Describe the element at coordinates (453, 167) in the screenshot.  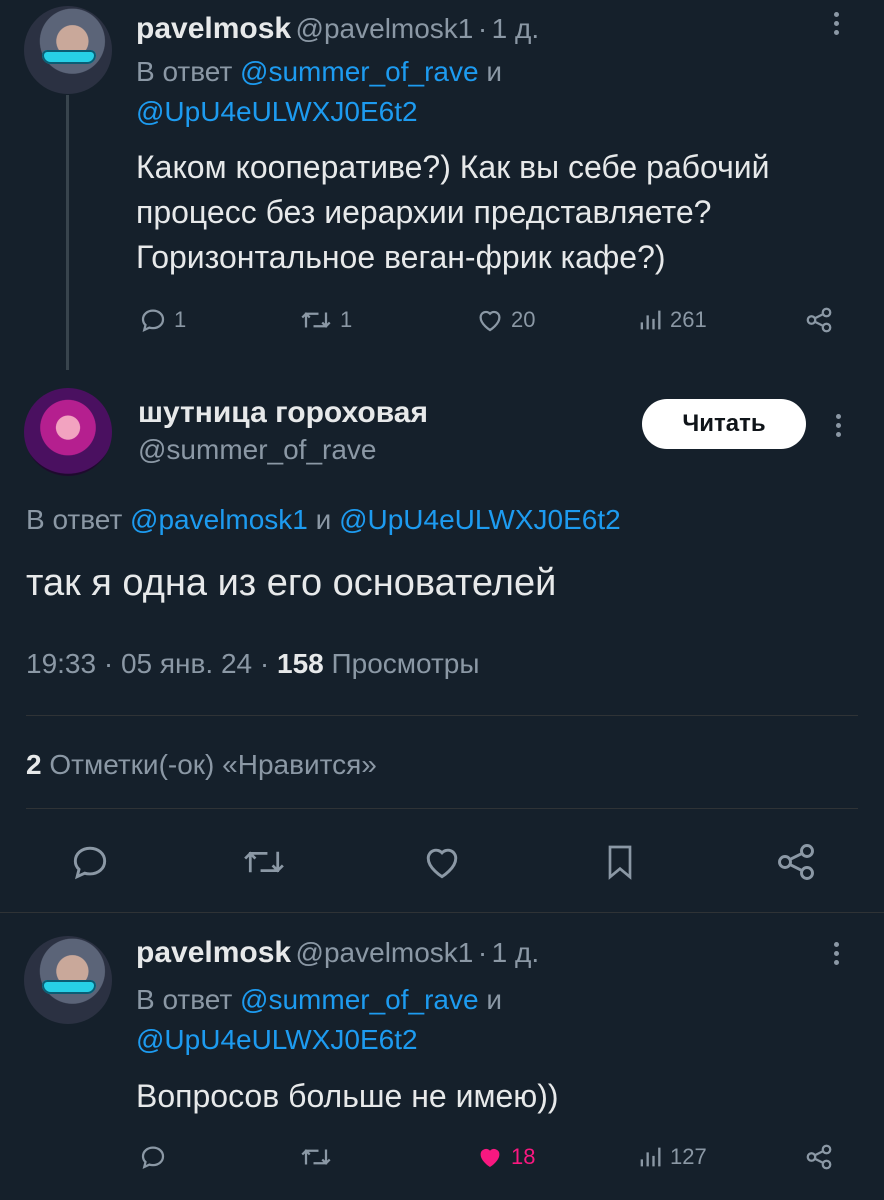
I see `tweet-text-line: Каком кооперативе?) Как вы себе рабочий` at that location.